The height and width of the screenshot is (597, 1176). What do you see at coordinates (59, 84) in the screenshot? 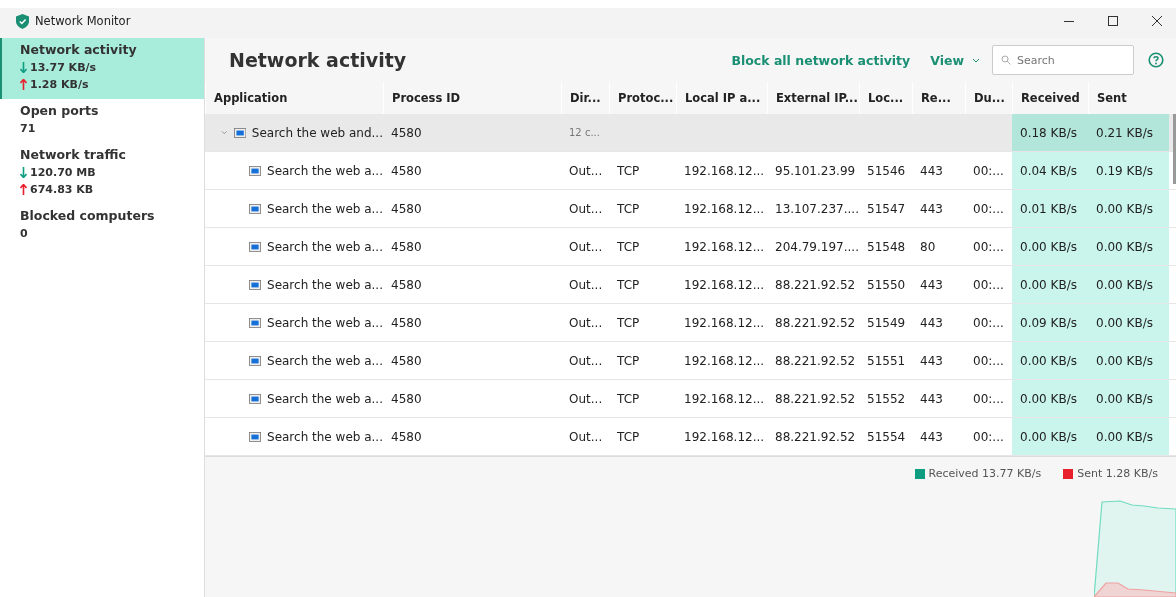
I see `sidebar-value: 1.28 KB/s` at bounding box center [59, 84].